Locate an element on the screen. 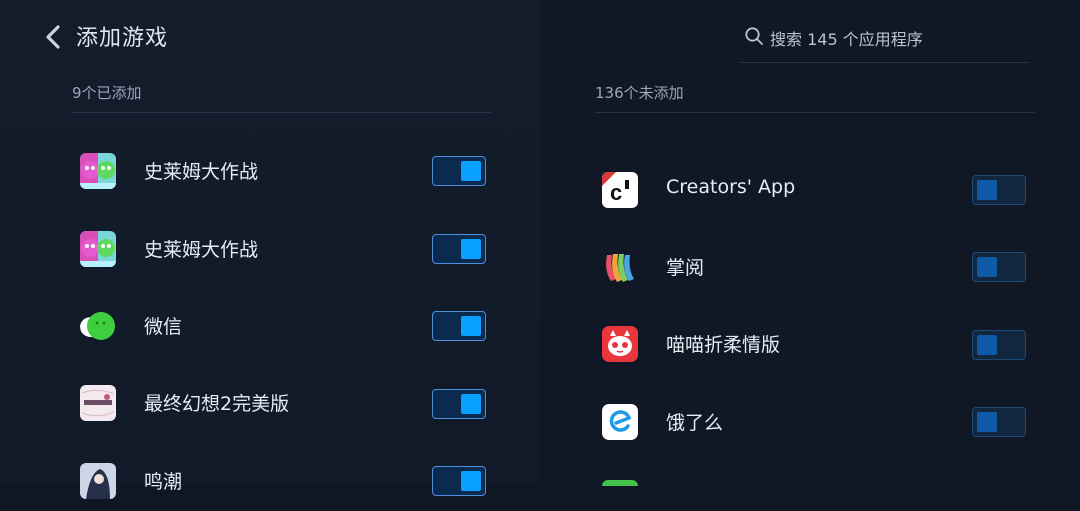 The width and height of the screenshot is (1080, 511). page-title: 添加游戏 is located at coordinates (122, 38).